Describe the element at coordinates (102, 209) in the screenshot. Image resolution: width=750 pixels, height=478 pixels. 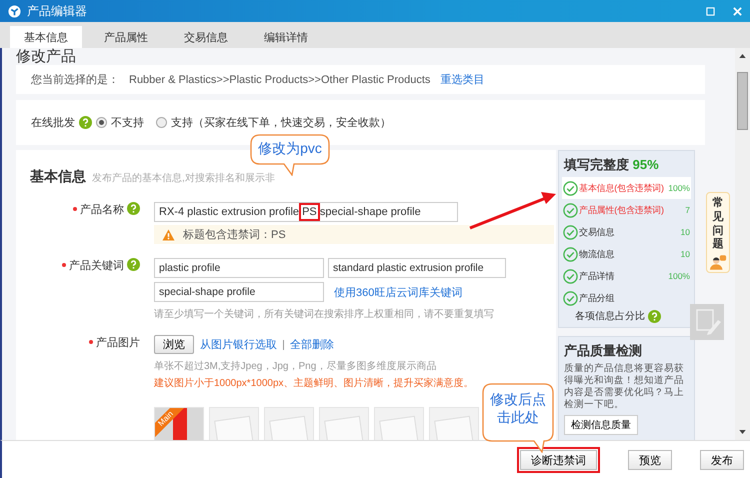
I see `product-name-label: 产品名称` at that location.